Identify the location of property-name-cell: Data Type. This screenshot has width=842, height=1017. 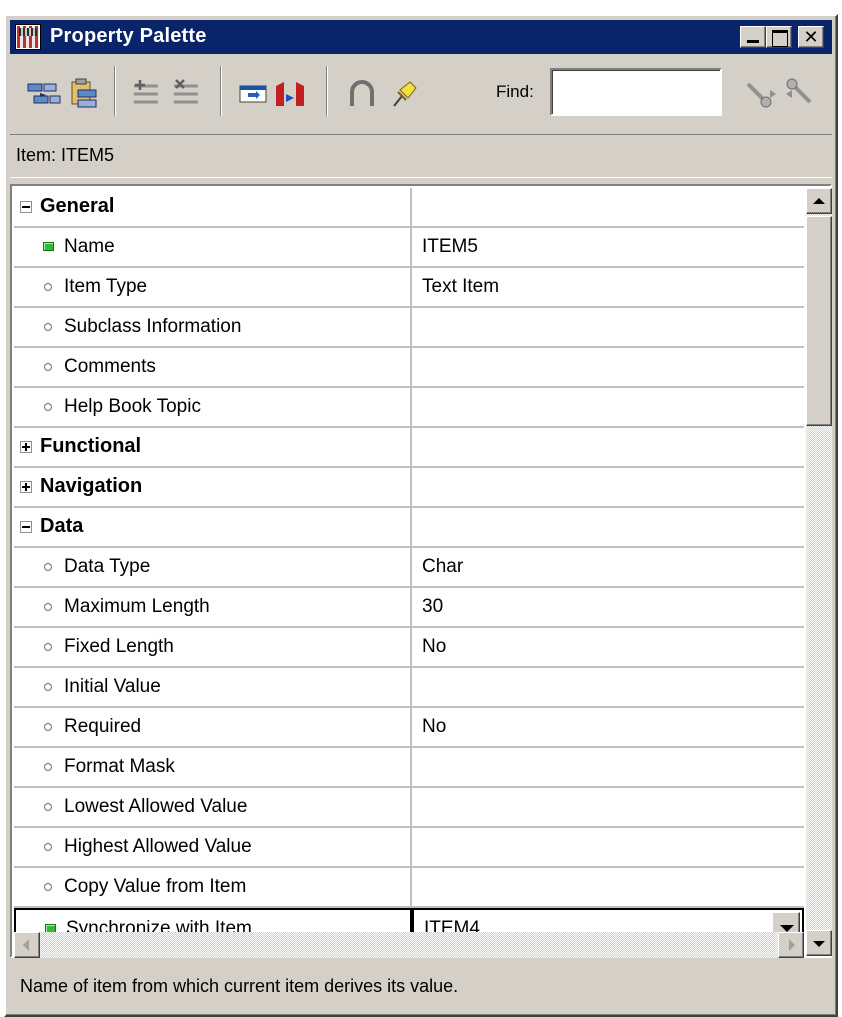
(213, 567).